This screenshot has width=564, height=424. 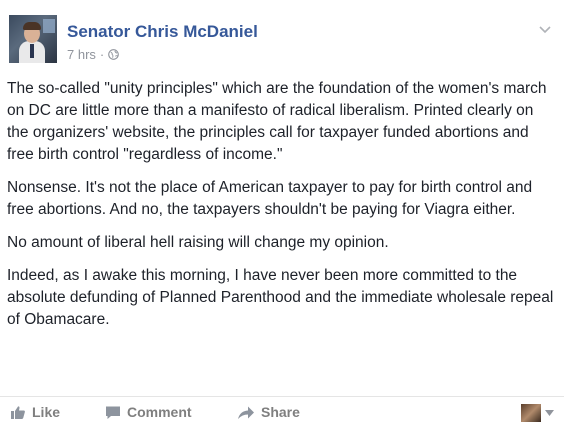 I want to click on share-label: Share, so click(x=280, y=412).